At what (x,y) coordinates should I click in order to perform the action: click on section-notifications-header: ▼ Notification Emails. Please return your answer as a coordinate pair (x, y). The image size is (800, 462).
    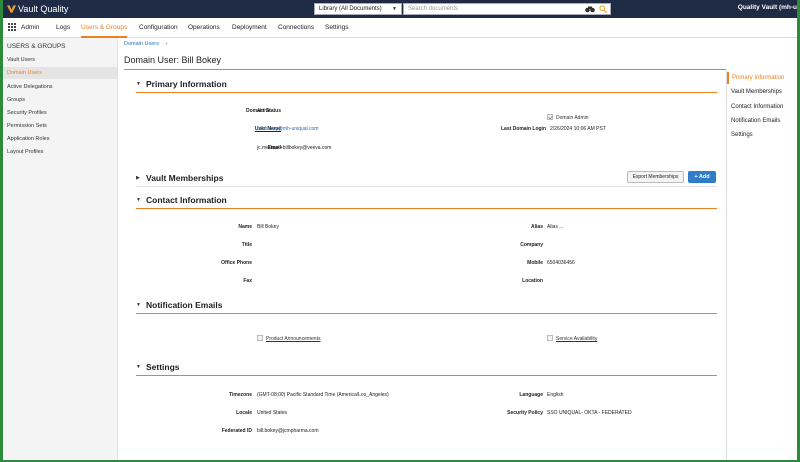
    Looking at the image, I should click on (179, 305).